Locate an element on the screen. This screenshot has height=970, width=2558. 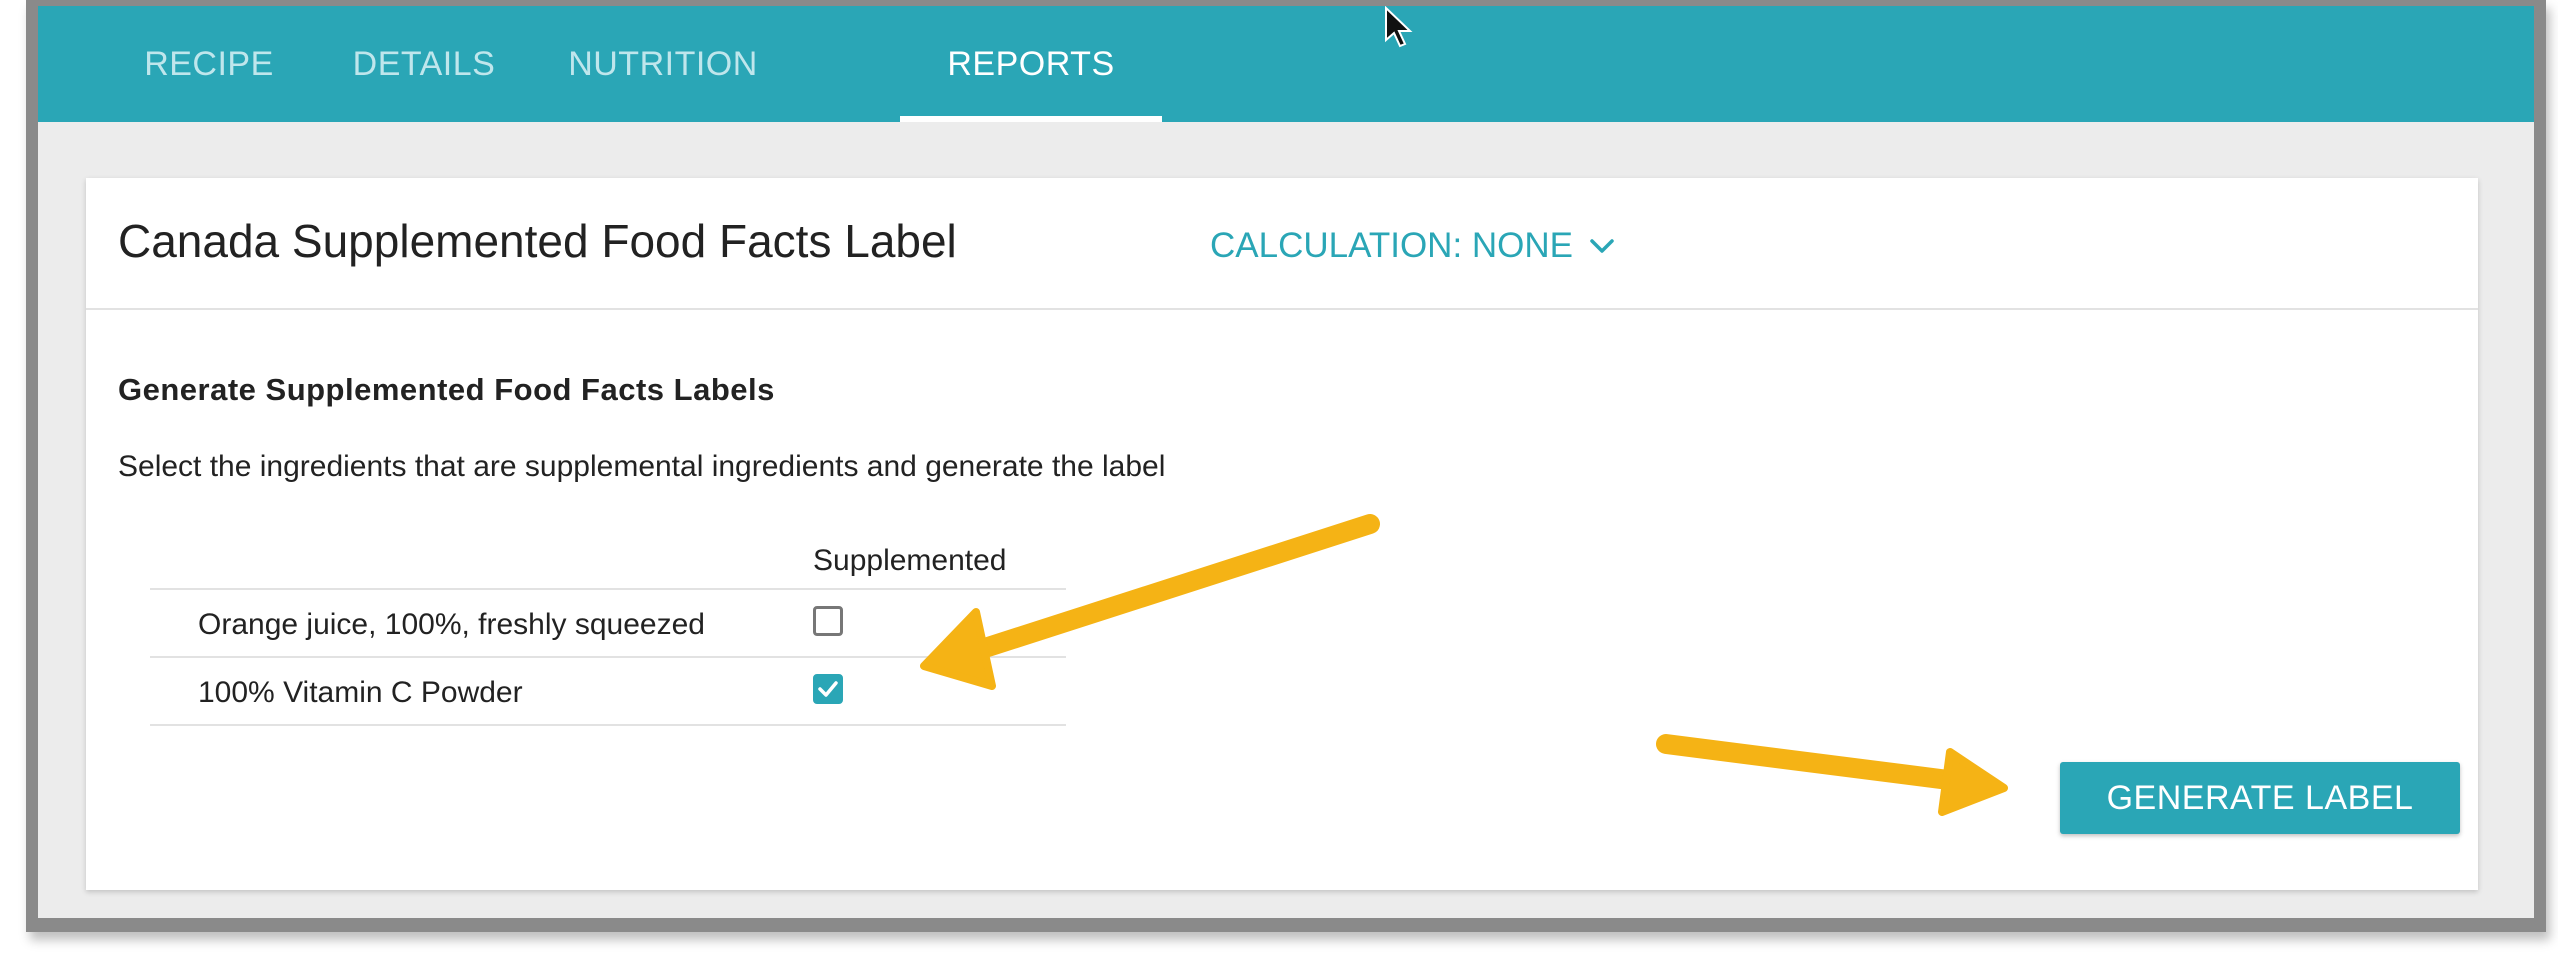
tab-nutrition: NUTRITION is located at coordinates (663, 64).